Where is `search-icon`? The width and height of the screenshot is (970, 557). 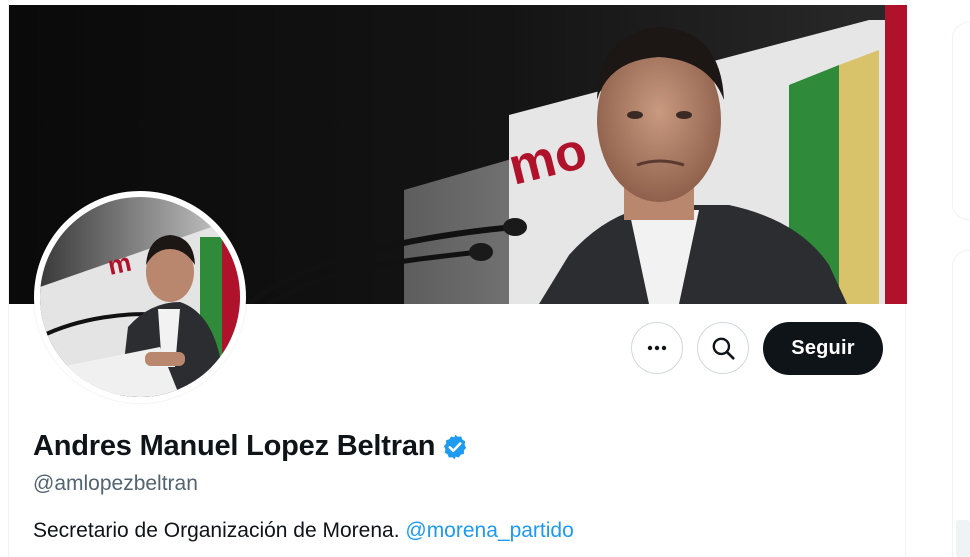 search-icon is located at coordinates (723, 348).